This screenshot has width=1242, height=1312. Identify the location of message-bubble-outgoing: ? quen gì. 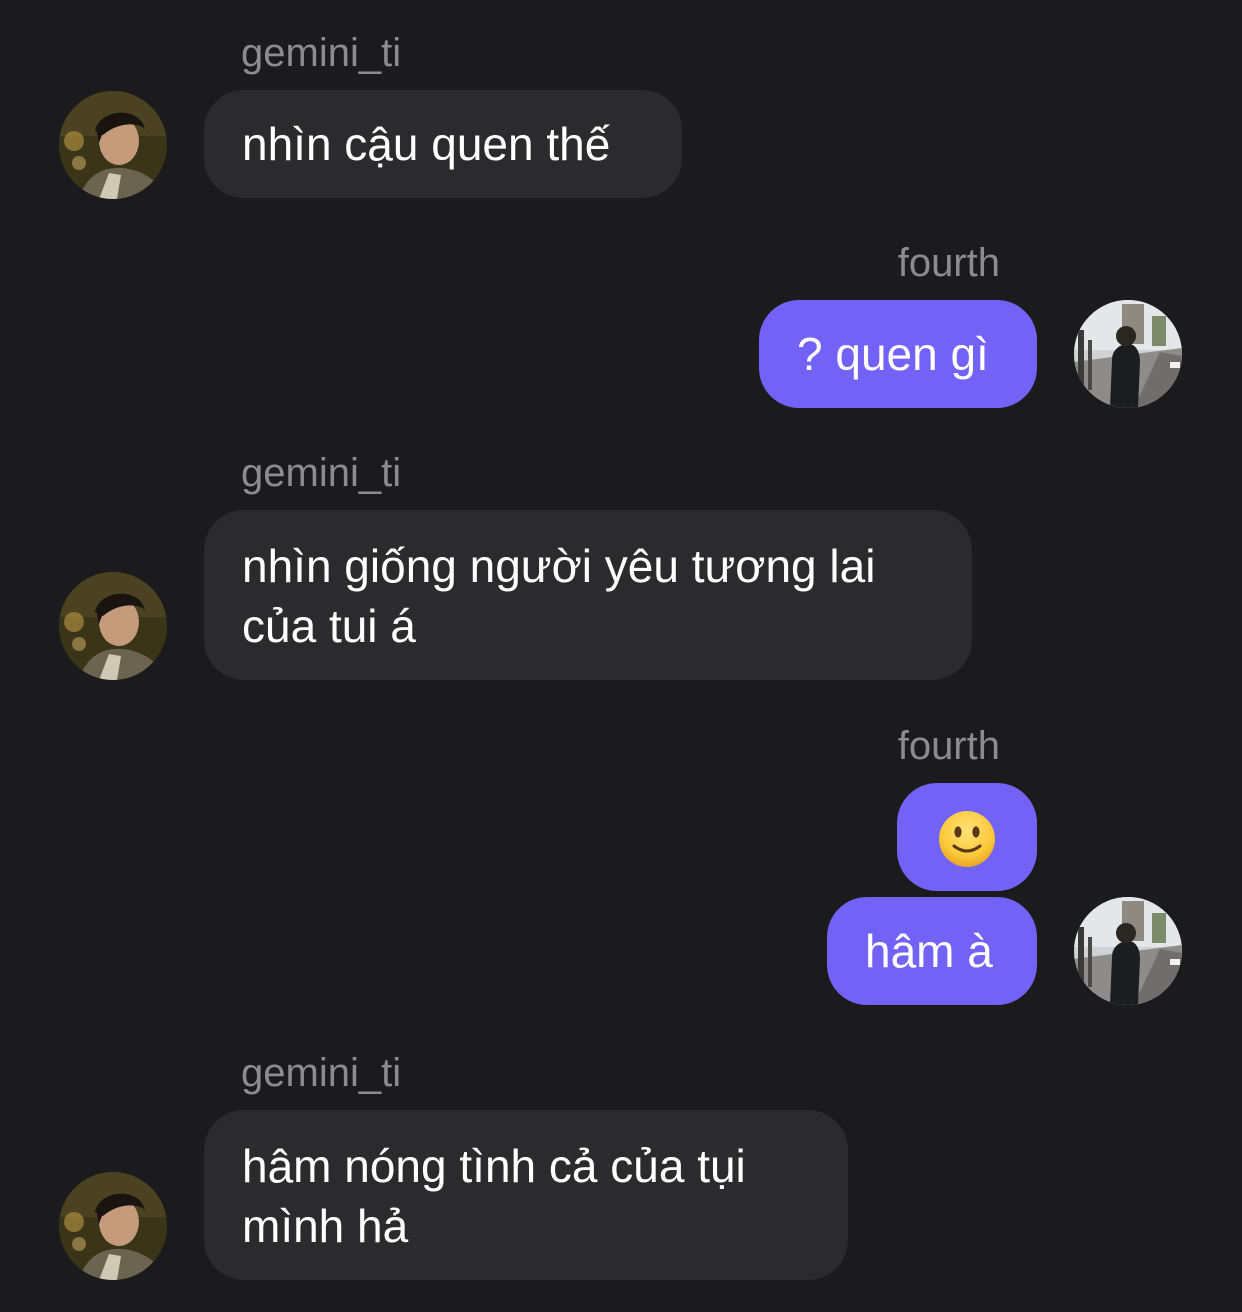
(898, 354).